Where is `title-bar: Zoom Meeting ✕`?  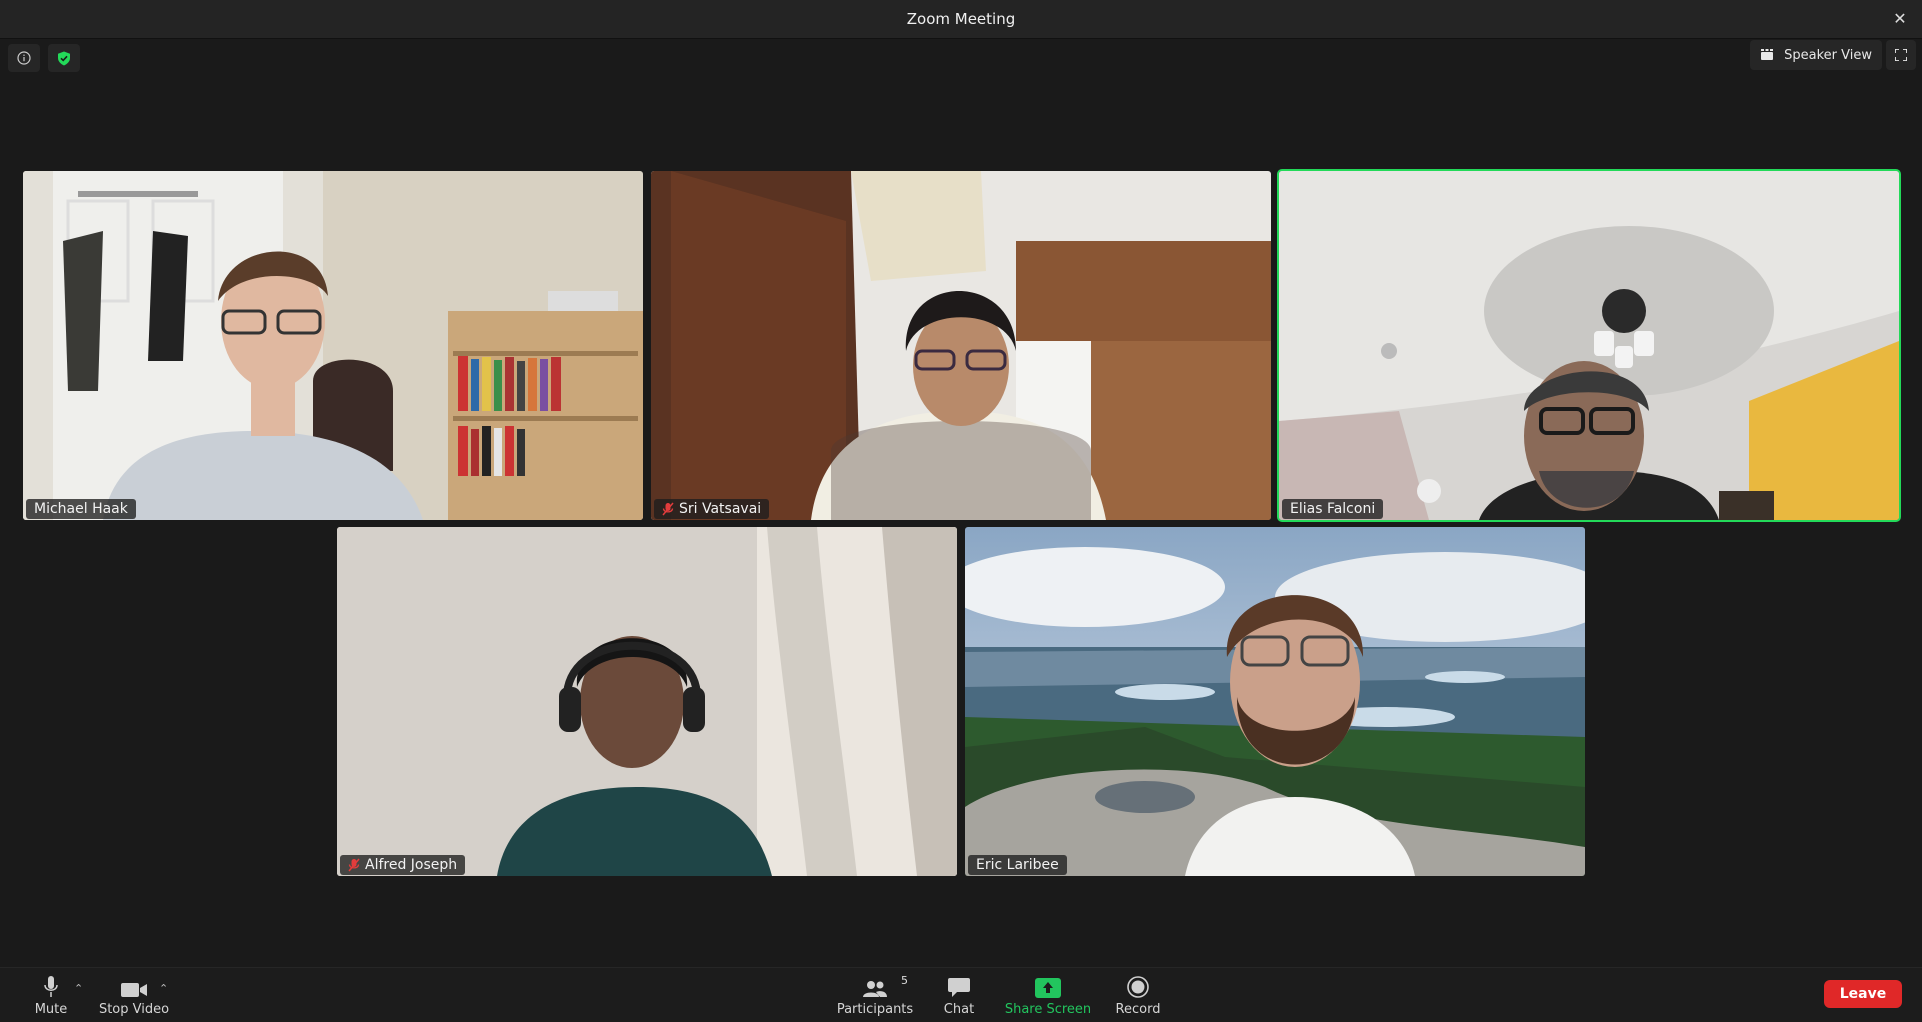 title-bar: Zoom Meeting ✕ is located at coordinates (961, 19).